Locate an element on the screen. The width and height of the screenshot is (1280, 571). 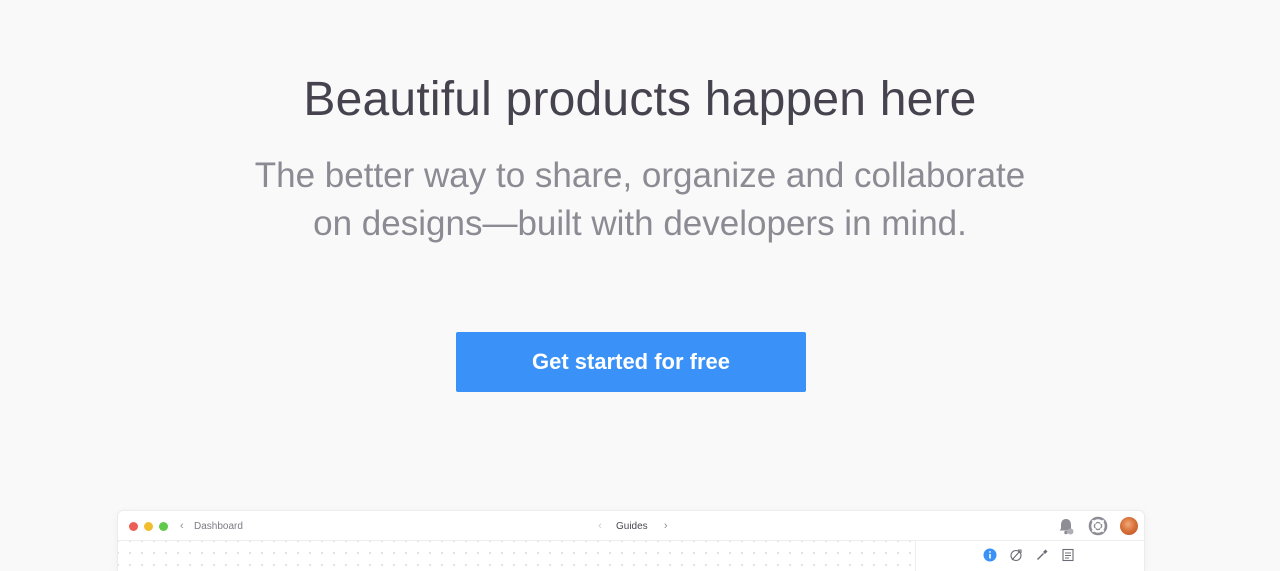
app-window-preview: ‹ Dashboard ‹ Guides › is located at coordinates (631, 541).